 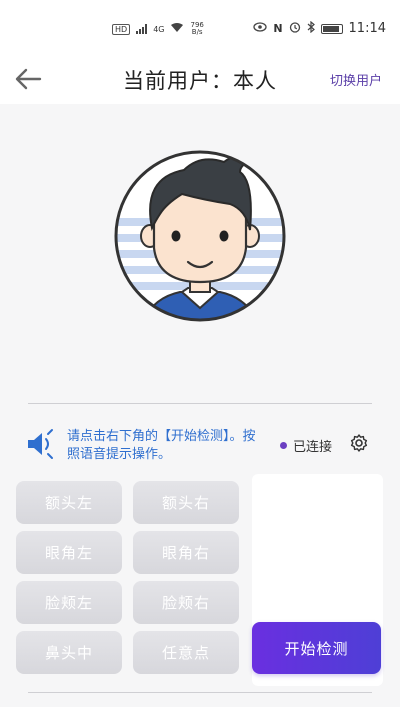 I want to click on network-type: 4G, so click(x=159, y=29).